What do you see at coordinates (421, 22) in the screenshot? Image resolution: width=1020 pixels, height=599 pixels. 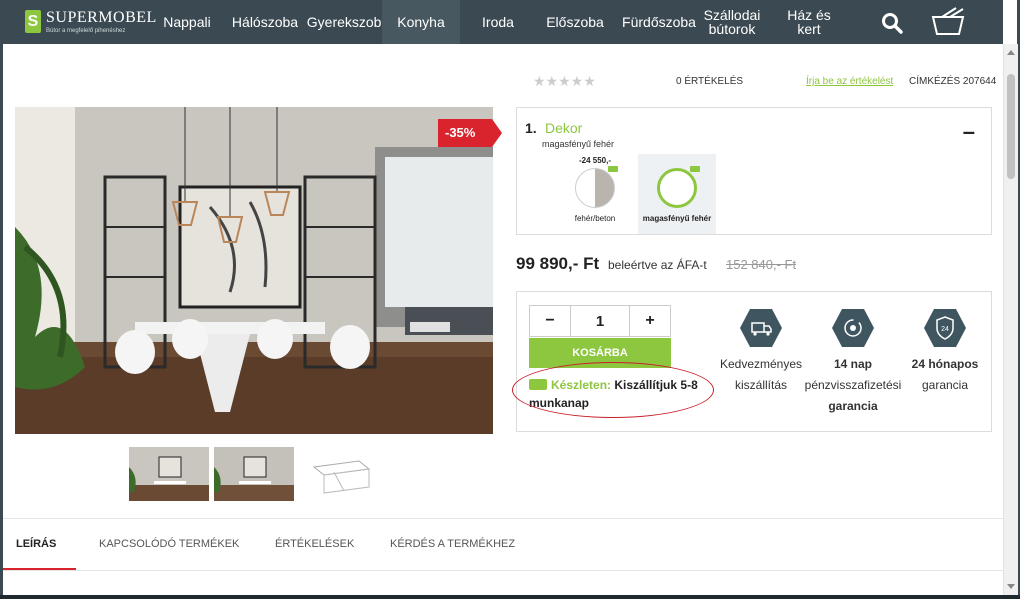 I see `nav-item-konyha: Konyha` at bounding box center [421, 22].